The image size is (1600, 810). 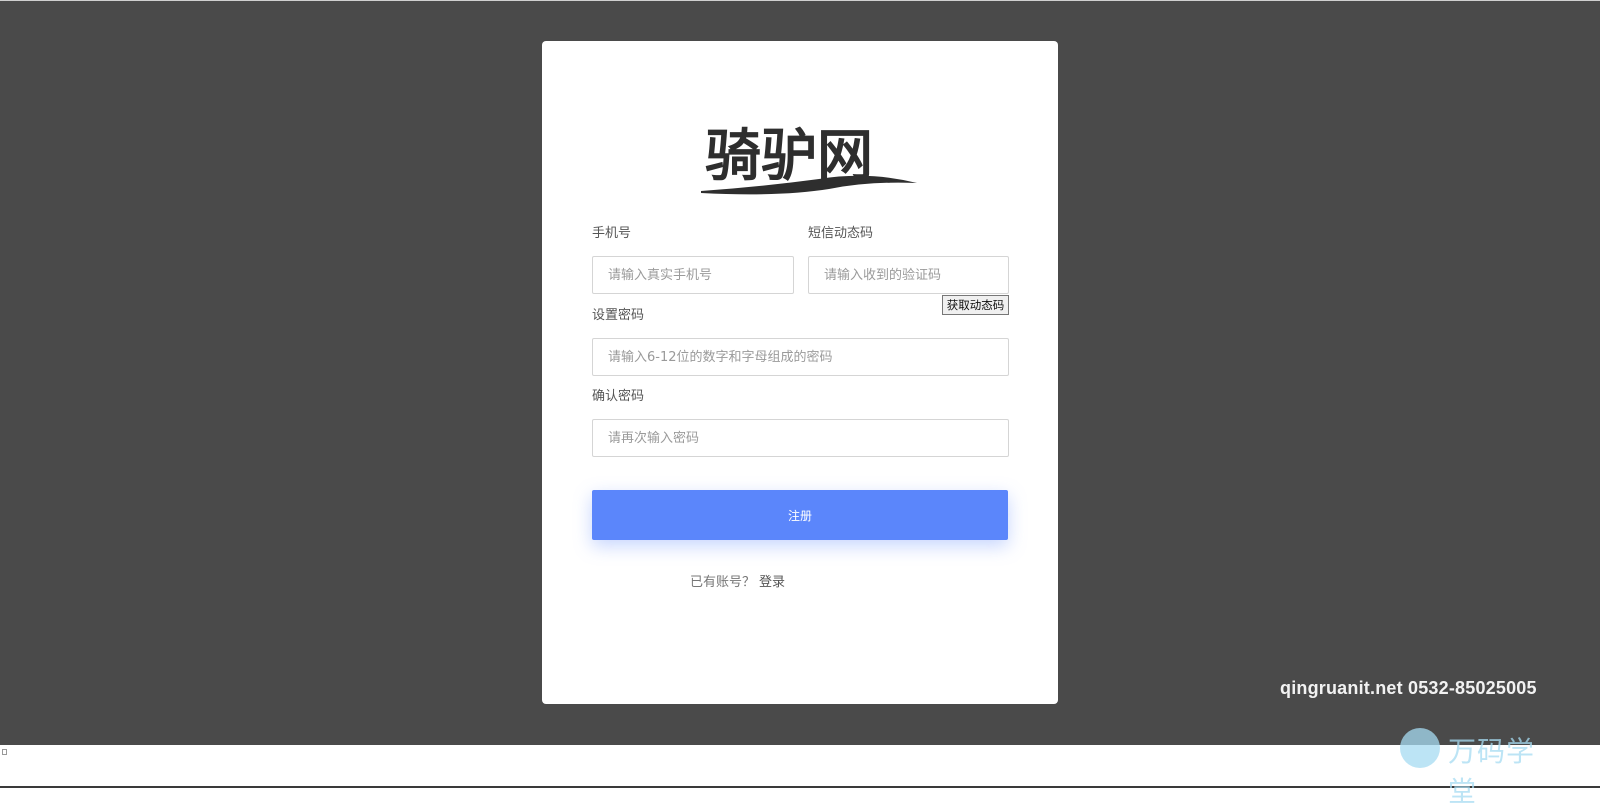 I want to click on brand-watermark: 万码学堂, so click(x=1480, y=767).